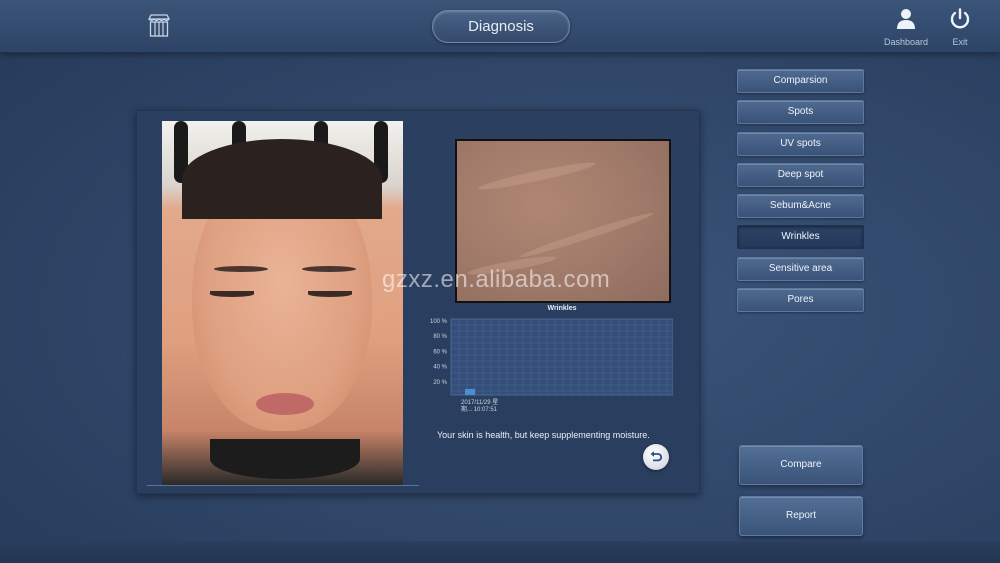 The height and width of the screenshot is (563, 1000). What do you see at coordinates (800, 81) in the screenshot?
I see `menu-item-comparsion: Comparsion` at bounding box center [800, 81].